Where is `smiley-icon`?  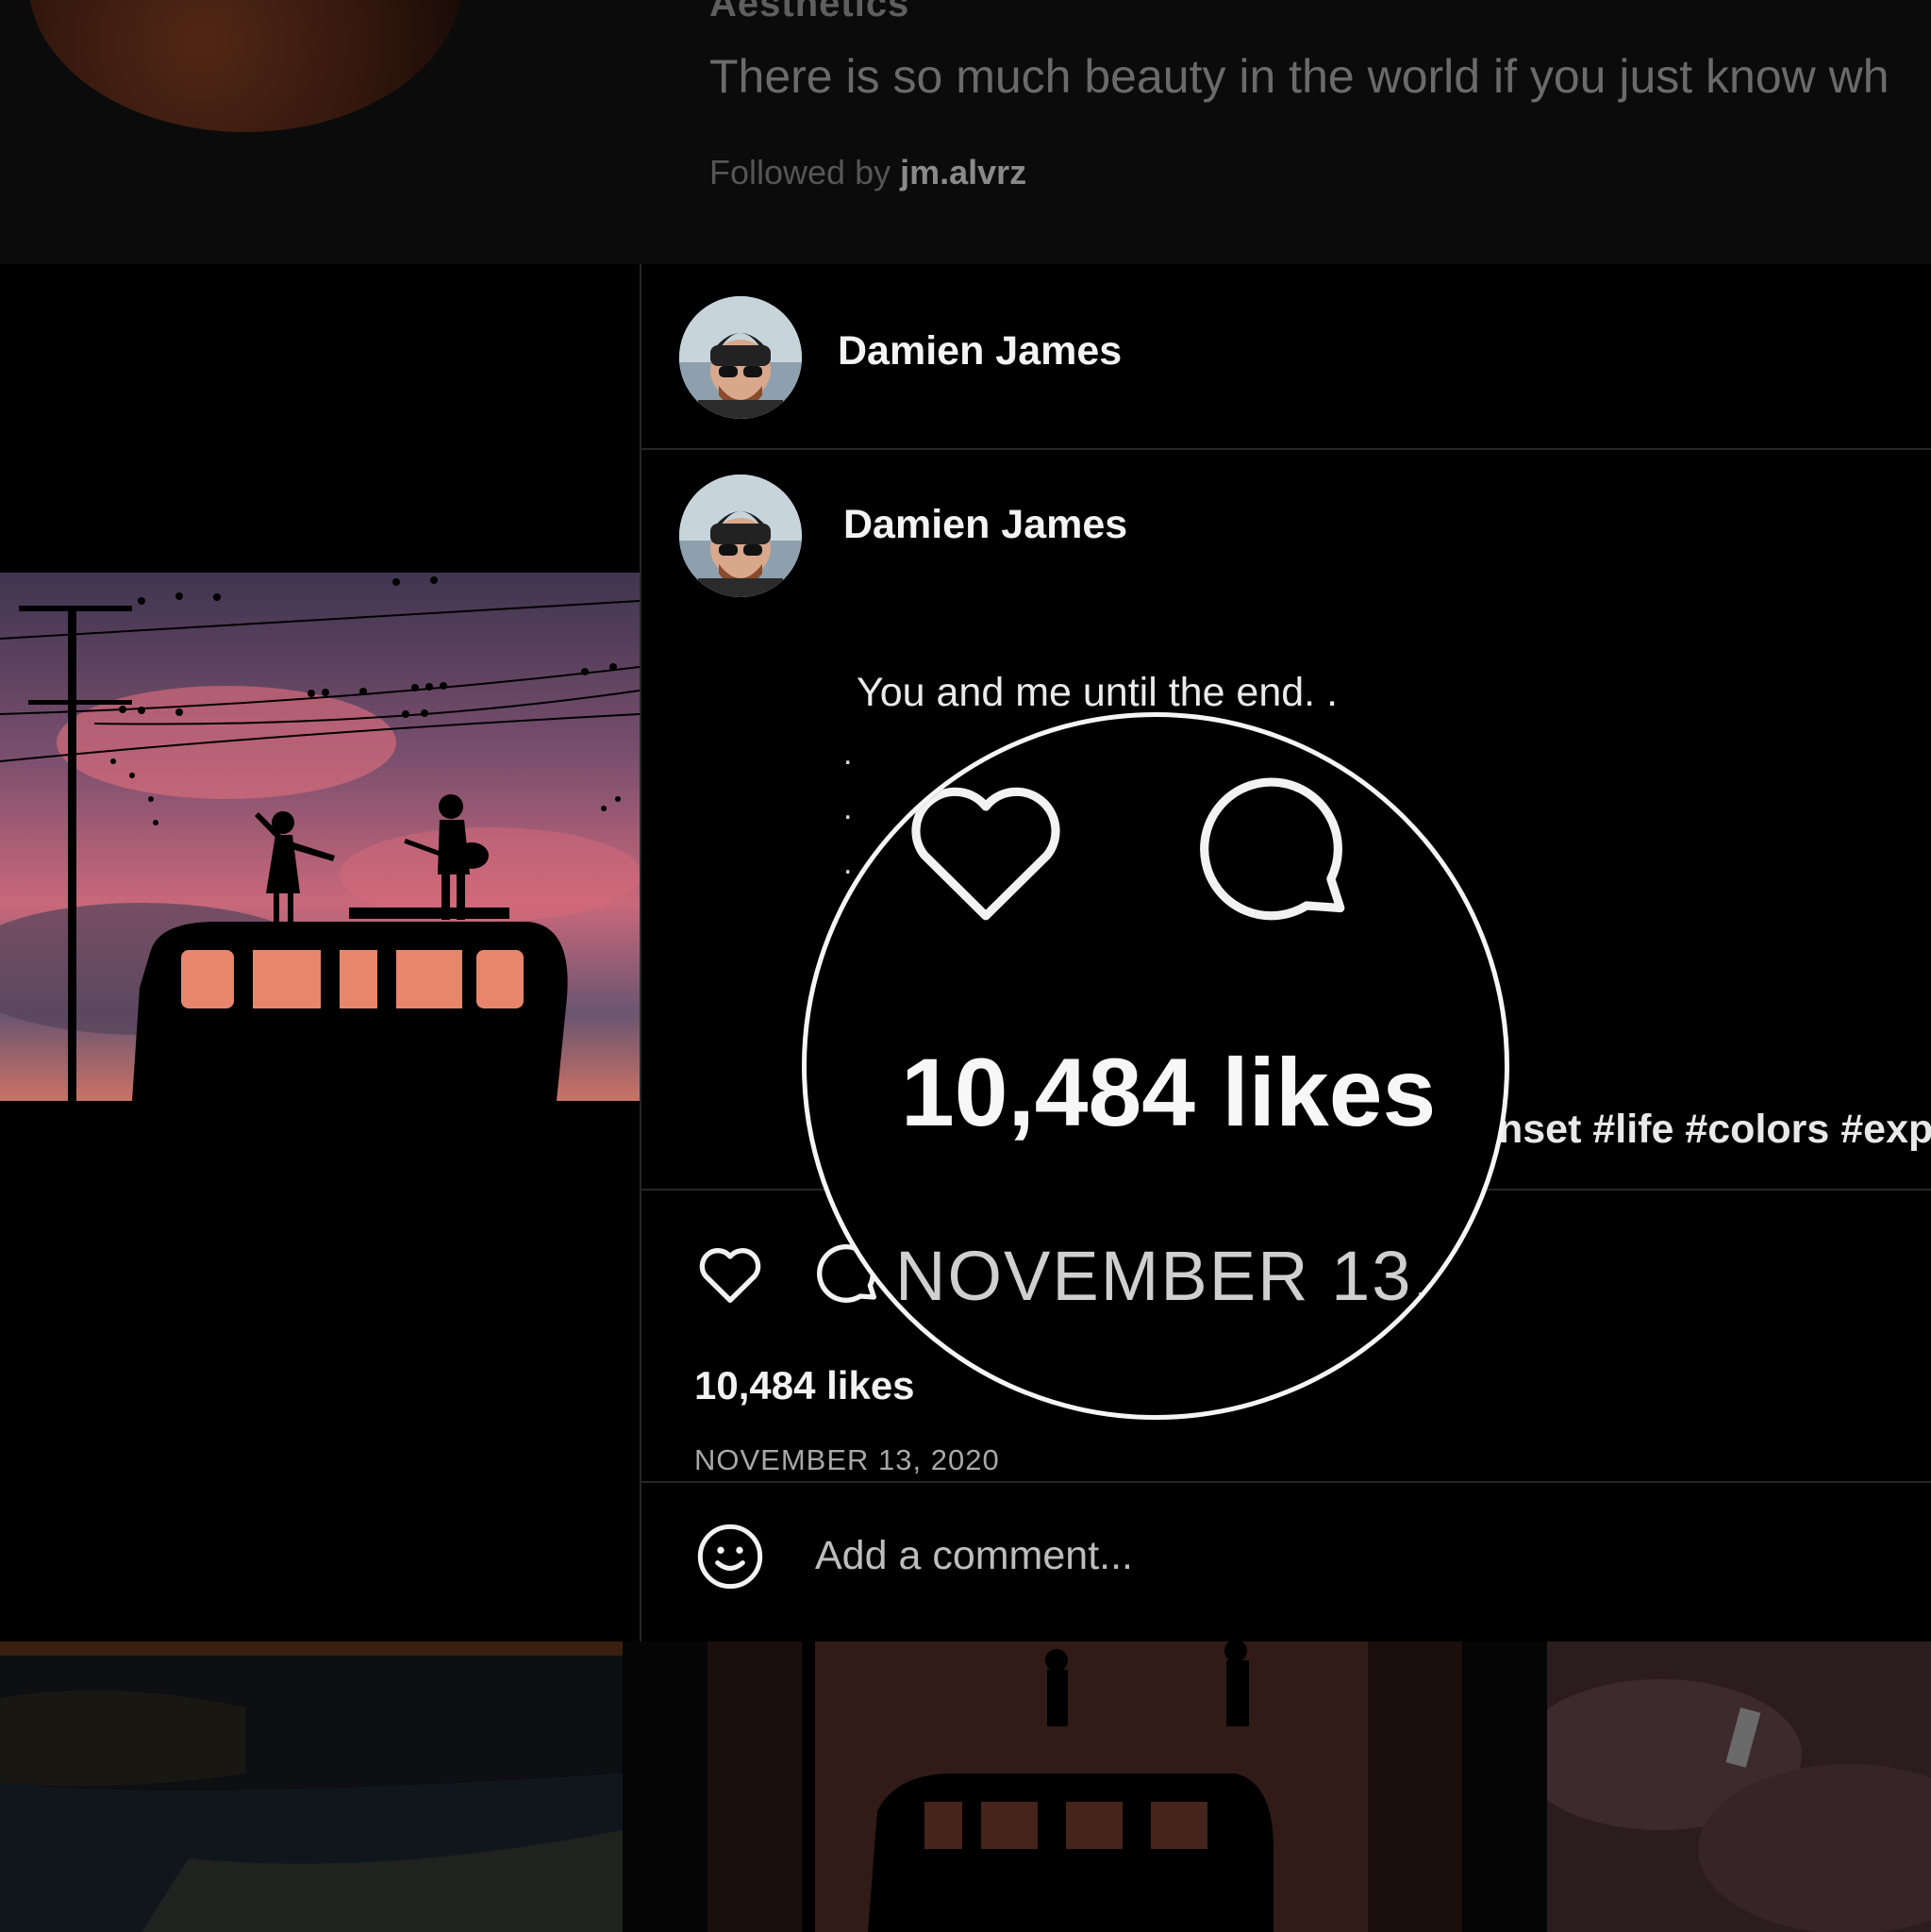 smiley-icon is located at coordinates (730, 1557).